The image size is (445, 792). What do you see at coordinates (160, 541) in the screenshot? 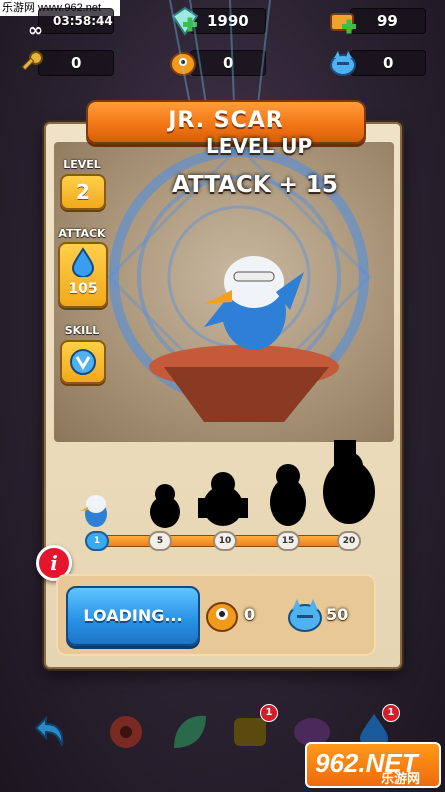
I see `milestone-5: 5` at bounding box center [160, 541].